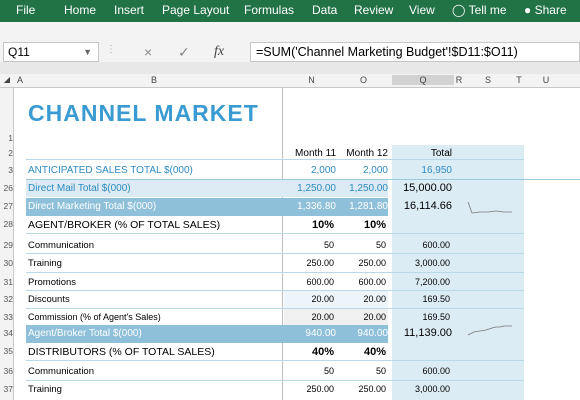  What do you see at coordinates (7, 79) in the screenshot?
I see `select-all-corner: ◢` at bounding box center [7, 79].